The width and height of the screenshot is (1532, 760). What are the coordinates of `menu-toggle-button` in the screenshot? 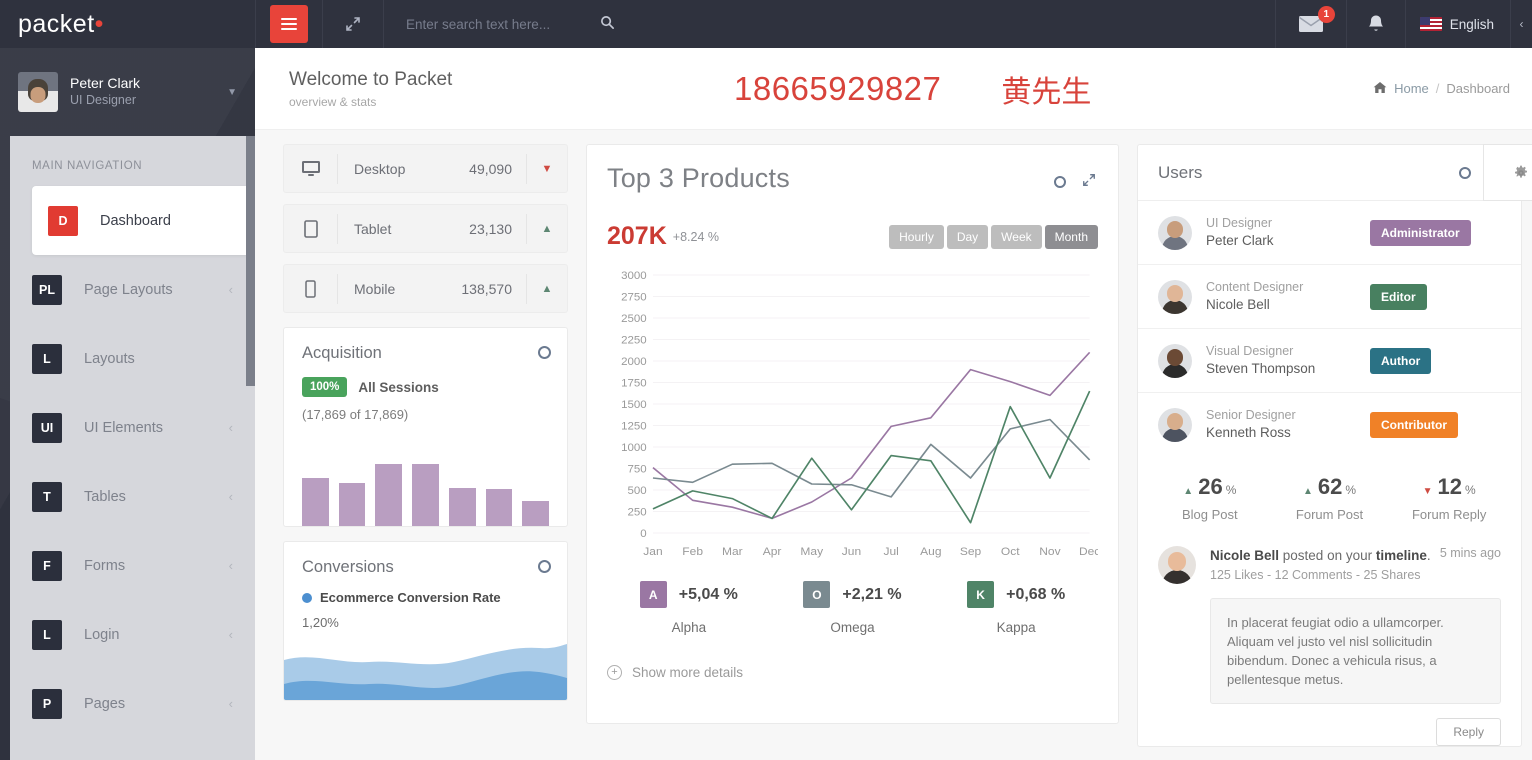 It's located at (289, 24).